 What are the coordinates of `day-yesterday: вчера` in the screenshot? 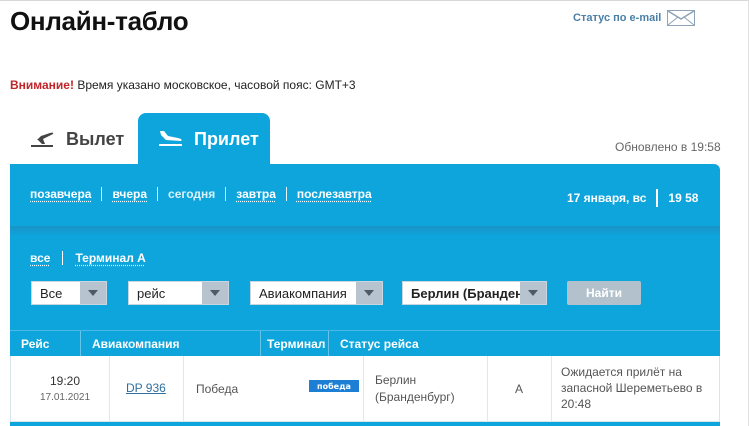 It's located at (130, 194).